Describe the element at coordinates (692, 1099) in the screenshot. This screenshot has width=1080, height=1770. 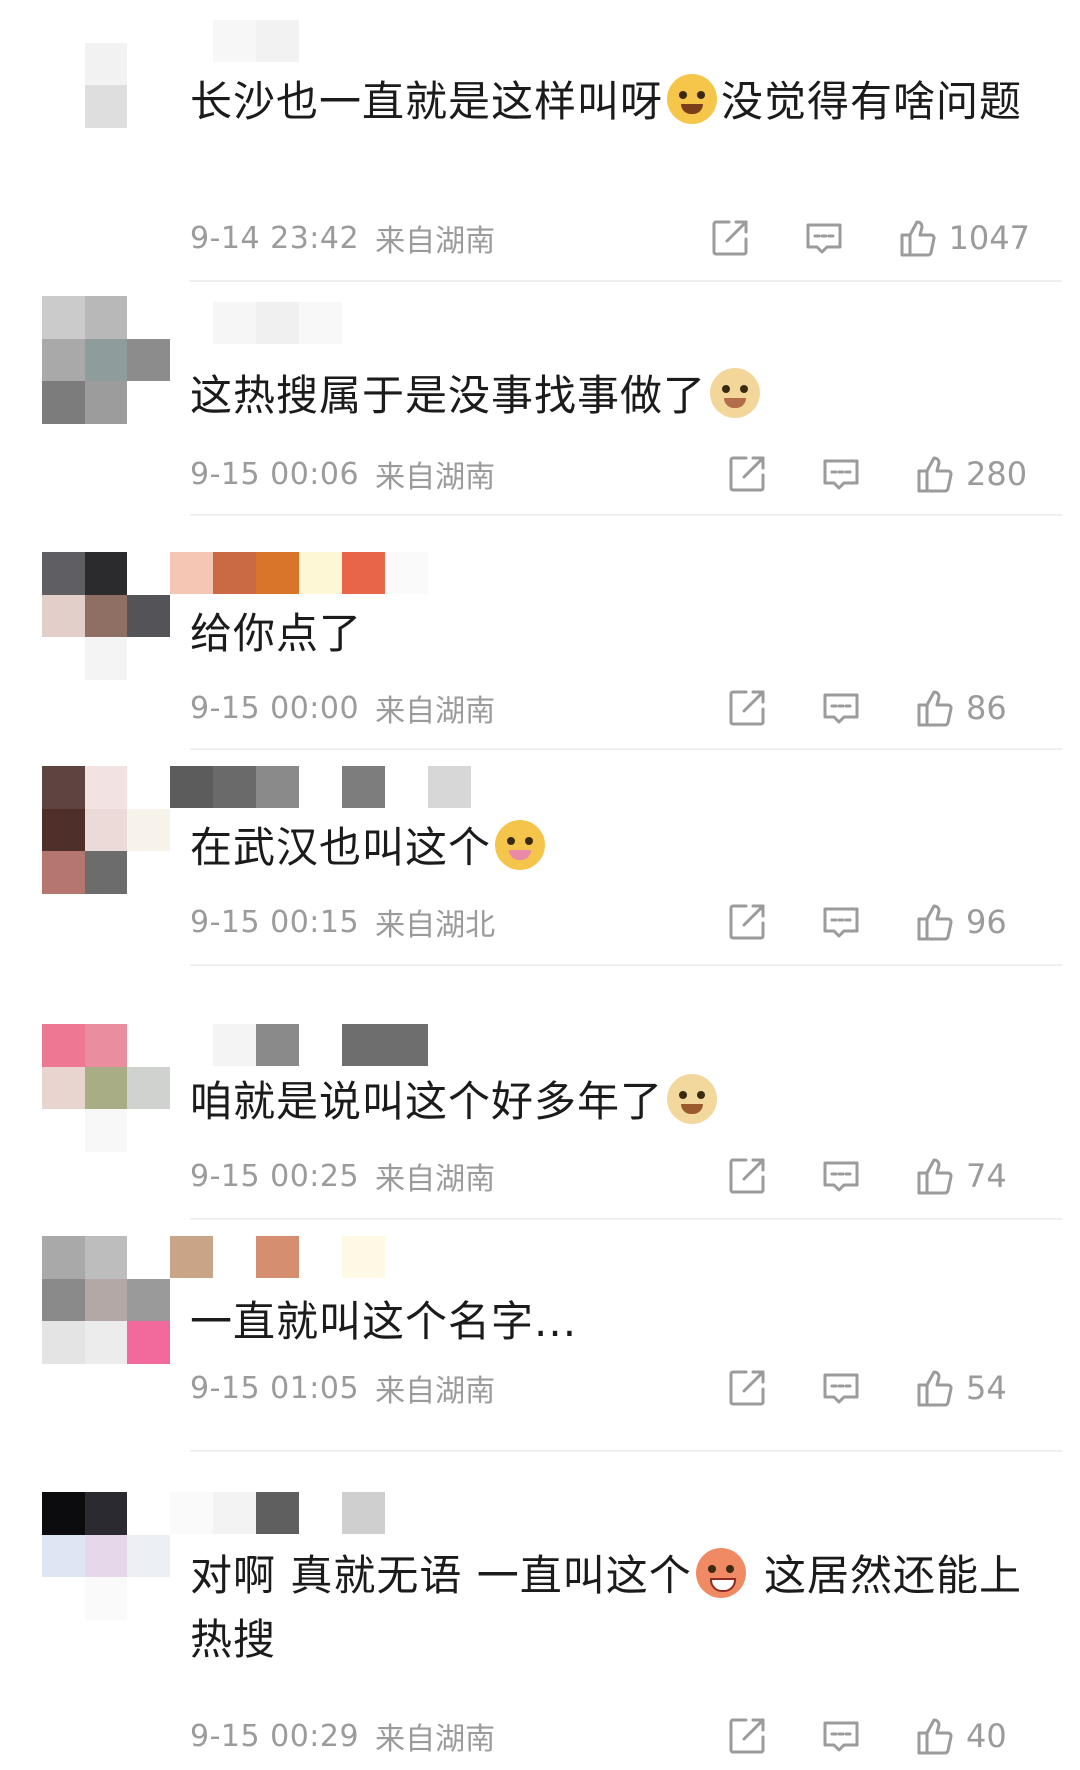
I see `doge-emoji` at that location.